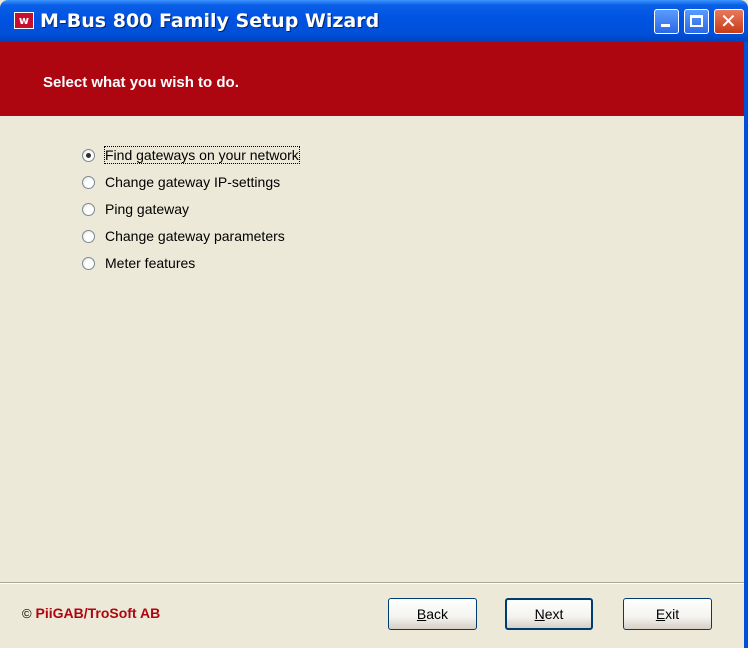 This screenshot has width=748, height=648. Describe the element at coordinates (746, 345) in the screenshot. I see `window-border` at that location.